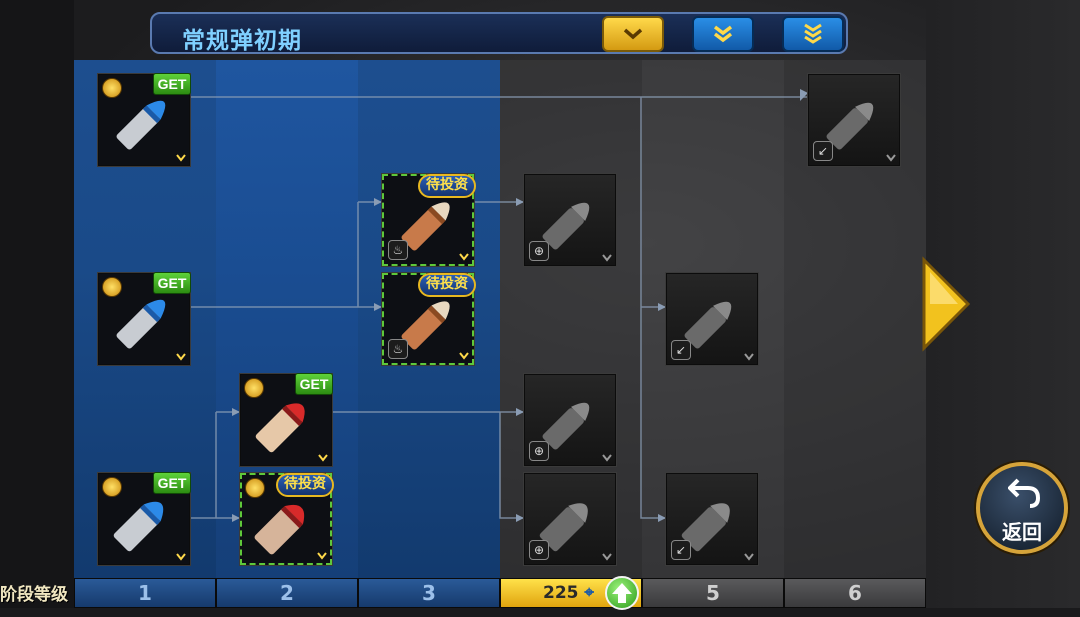 The height and width of the screenshot is (617, 1080). I want to click on shell-node-6a: ↙, so click(854, 120).